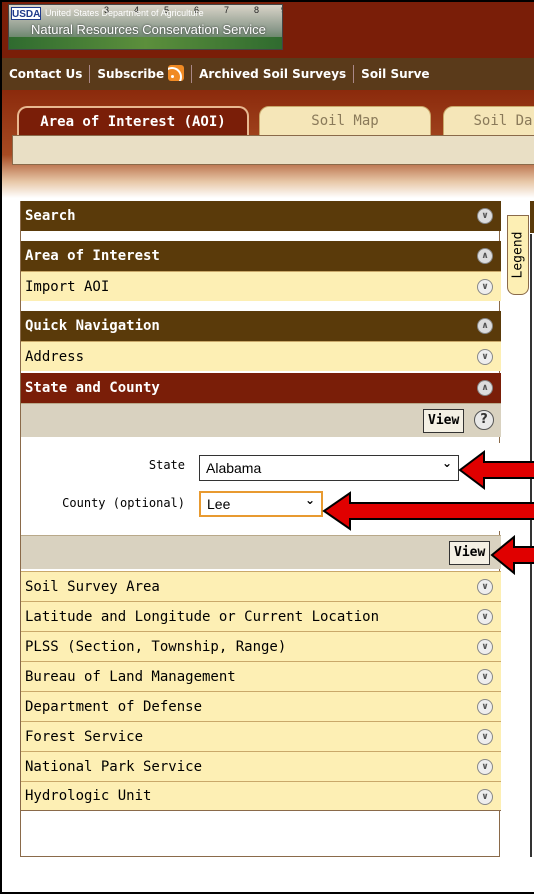 Image resolution: width=534 pixels, height=894 pixels. I want to click on soil-surveys-link: Soil Surve, so click(395, 74).